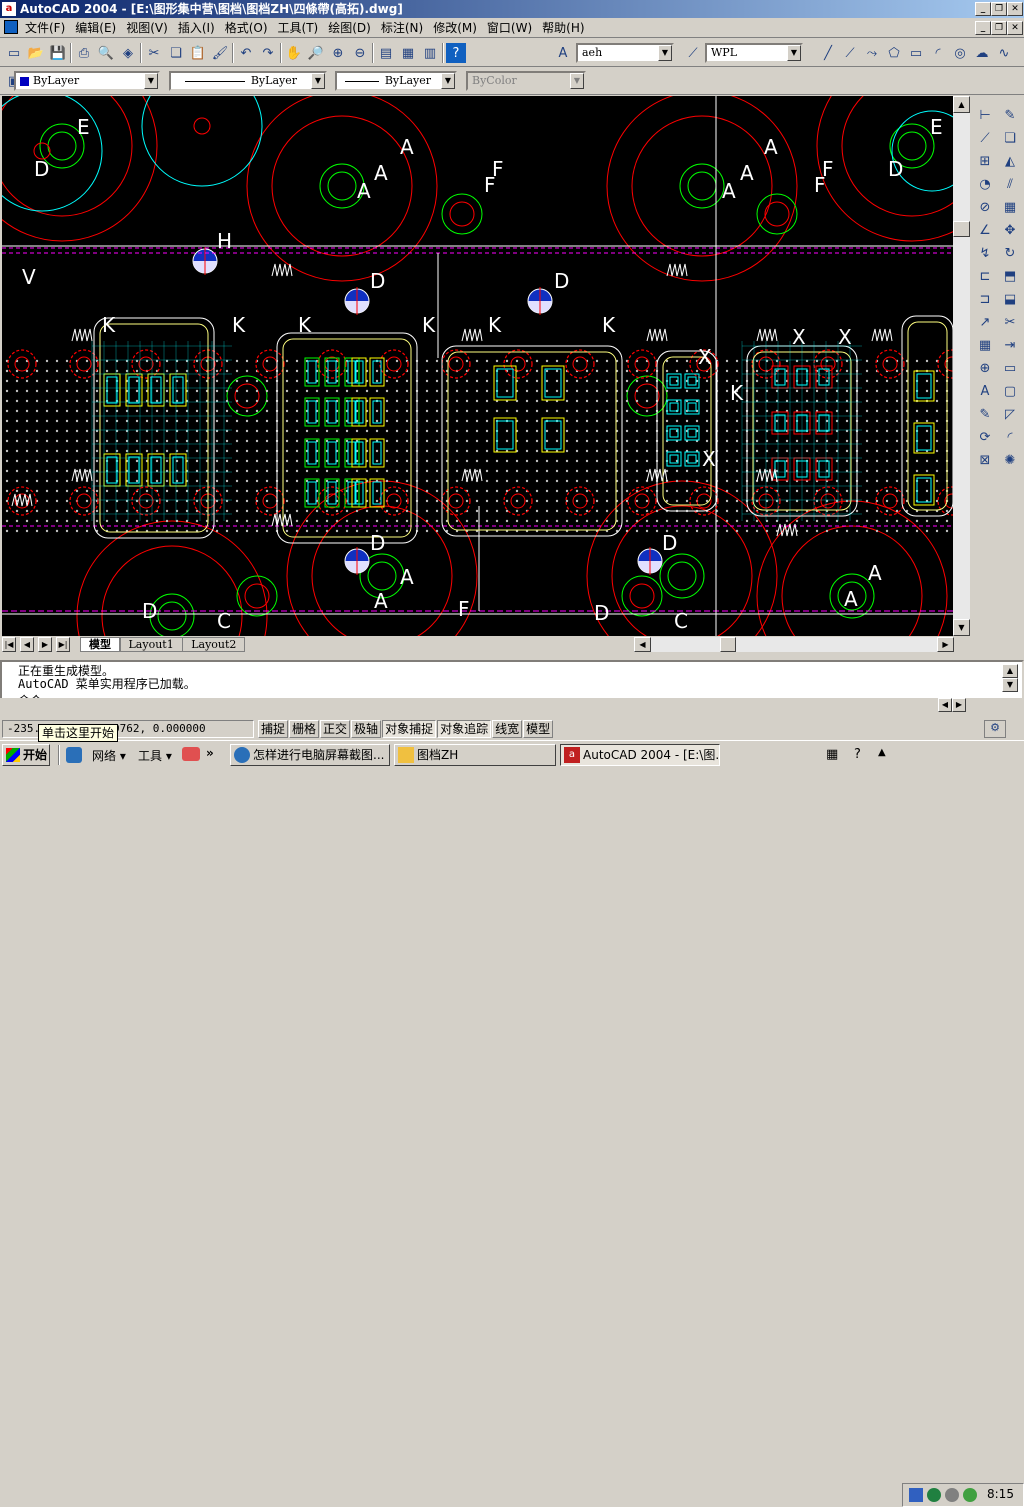  What do you see at coordinates (1010, 368) in the screenshot?
I see `break-icon: ▭` at bounding box center [1010, 368].